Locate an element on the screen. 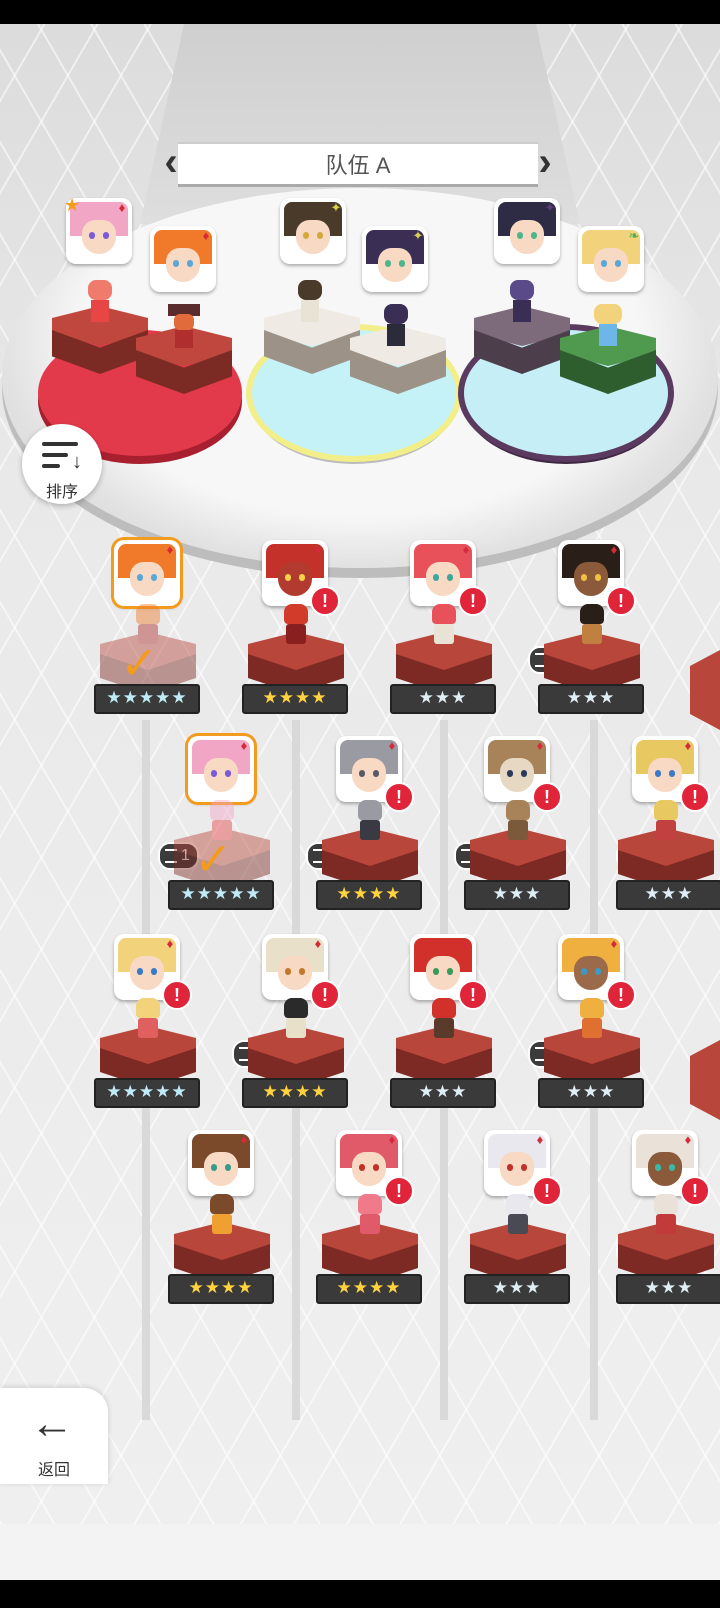  navigation-area is located at coordinates (360, 1552).